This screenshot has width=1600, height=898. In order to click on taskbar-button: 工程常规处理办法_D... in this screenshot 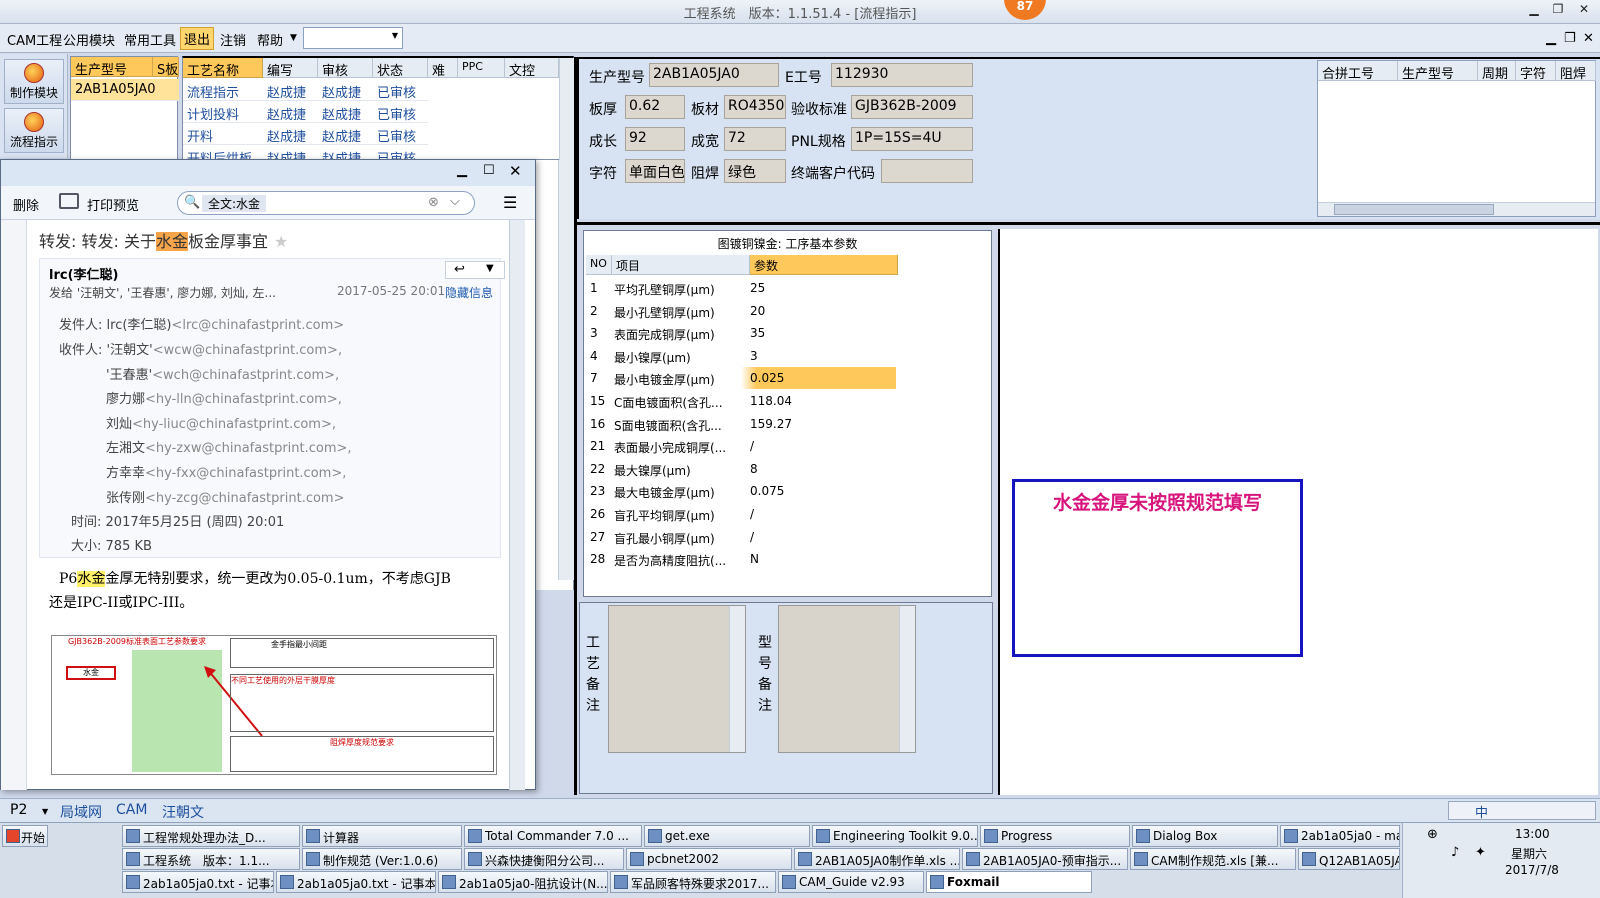, I will do `click(211, 836)`.